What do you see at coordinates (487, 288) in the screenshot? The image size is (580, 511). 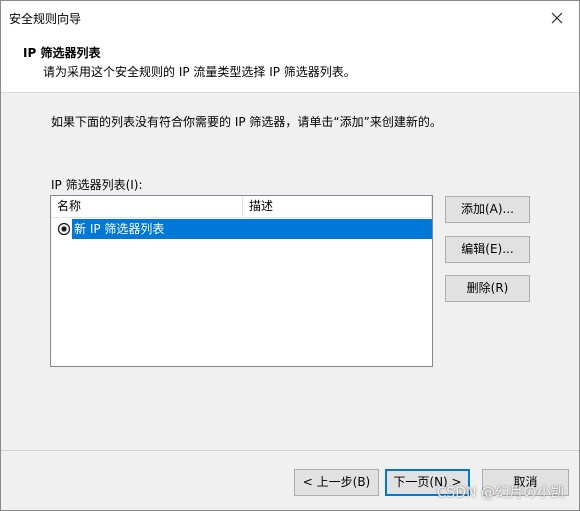 I see `remove-button: 删除(R)` at bounding box center [487, 288].